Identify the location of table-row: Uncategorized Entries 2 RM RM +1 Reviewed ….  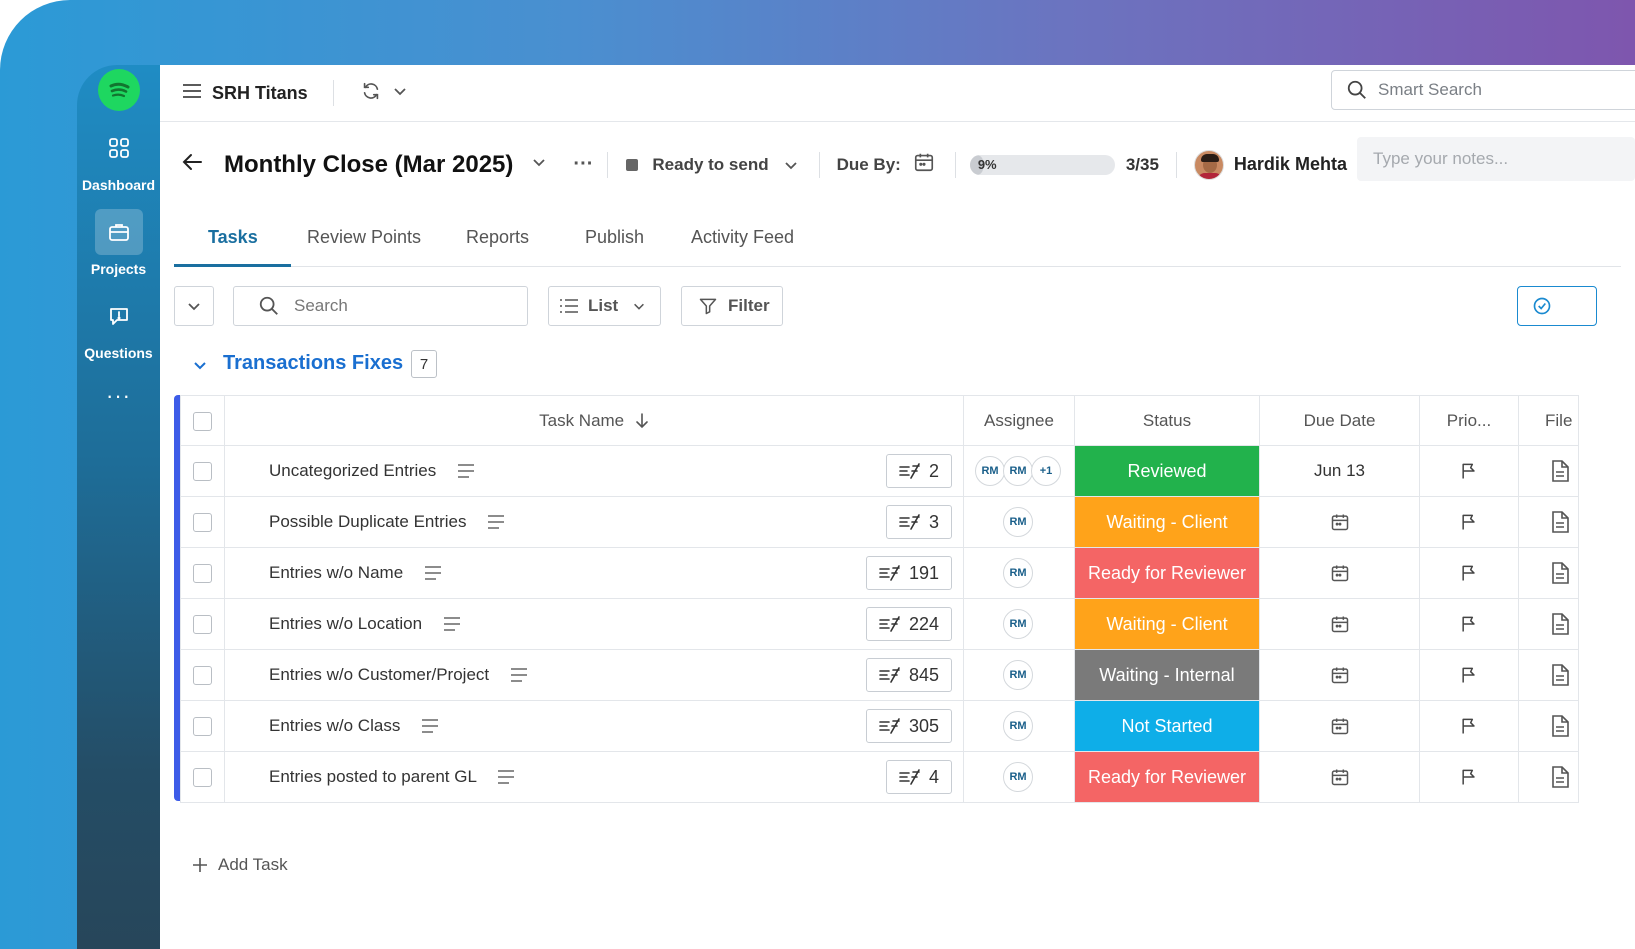
(879, 471).